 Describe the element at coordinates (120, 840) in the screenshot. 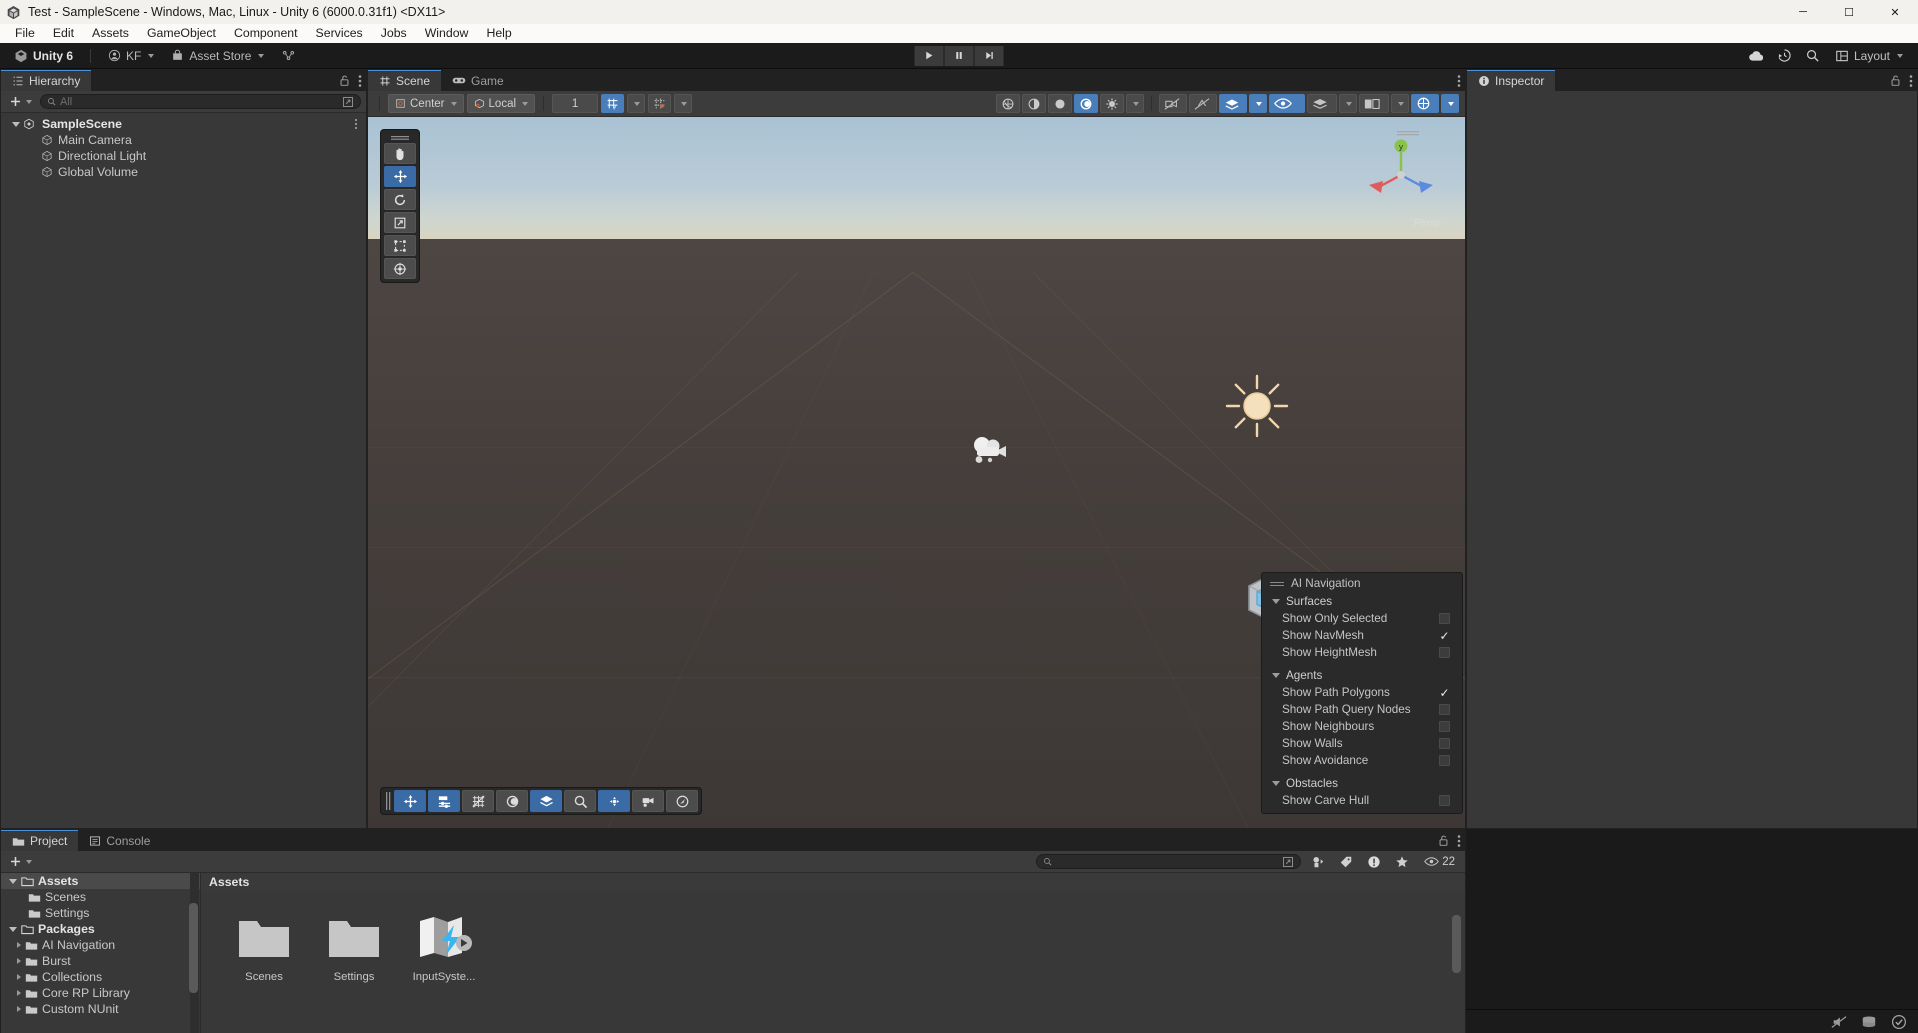

I see `tab-console: Console` at that location.